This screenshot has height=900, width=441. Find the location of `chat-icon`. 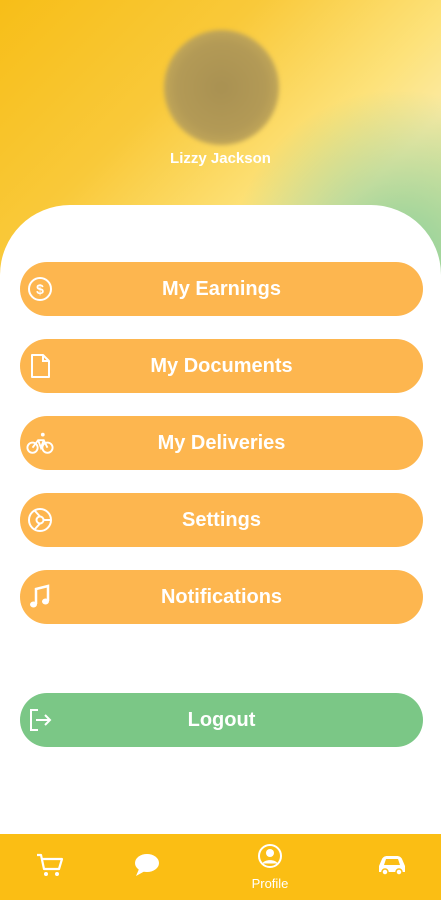

chat-icon is located at coordinates (147, 867).